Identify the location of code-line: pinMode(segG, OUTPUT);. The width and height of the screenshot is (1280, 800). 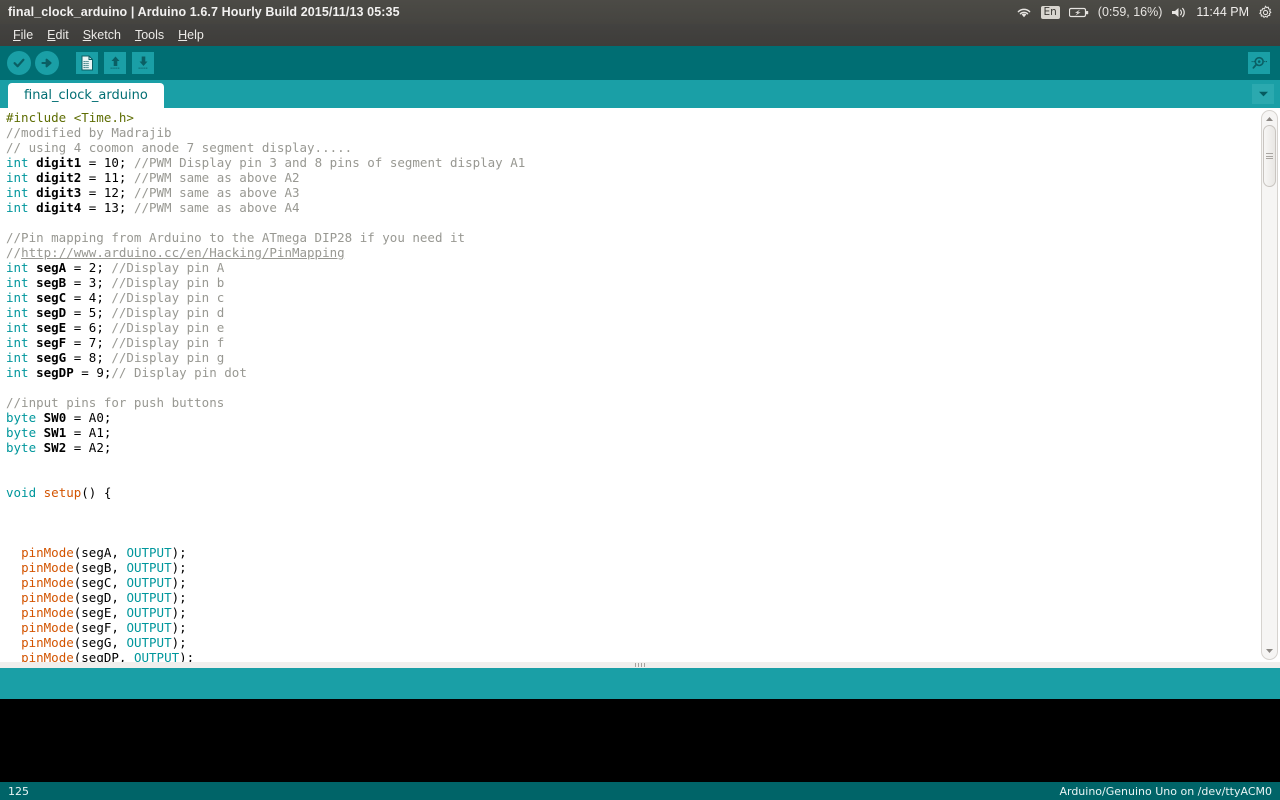
(631, 642).